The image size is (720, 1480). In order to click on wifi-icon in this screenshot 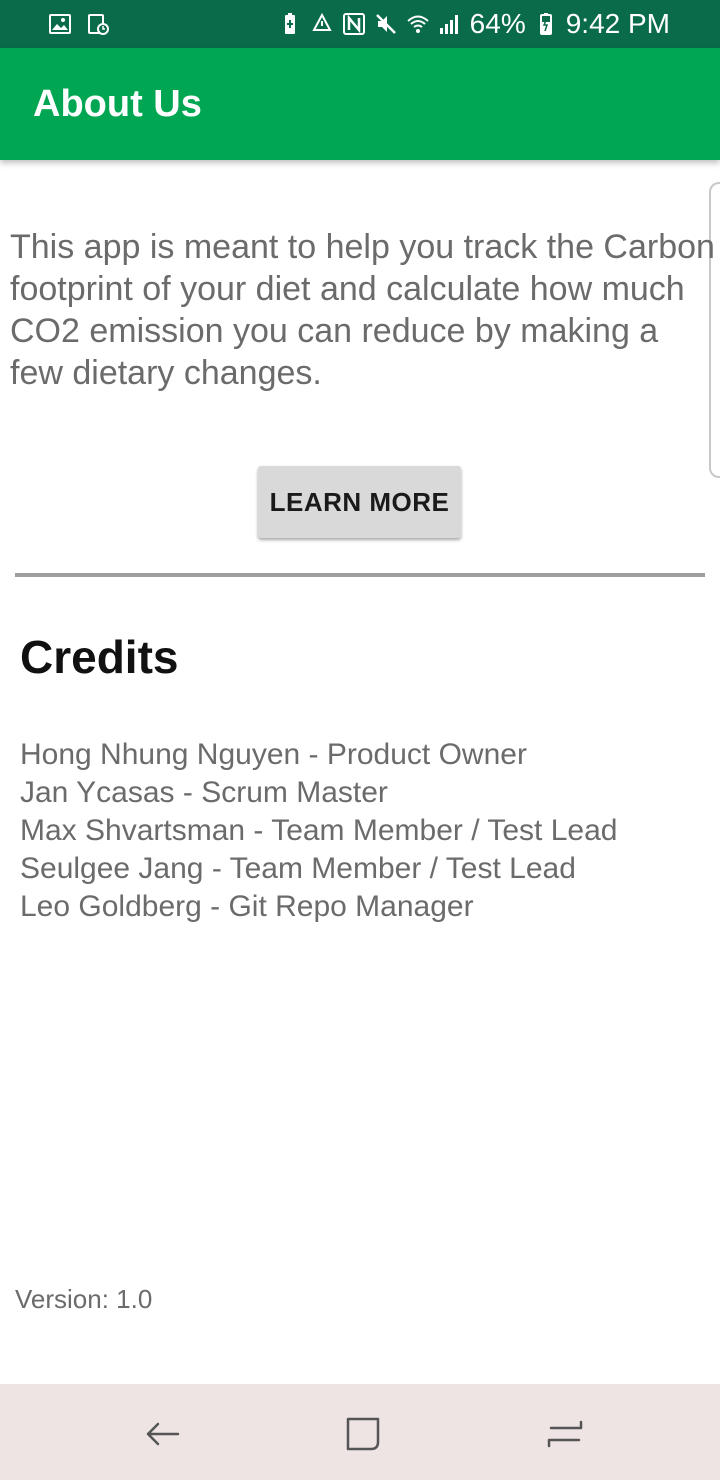, I will do `click(418, 24)`.